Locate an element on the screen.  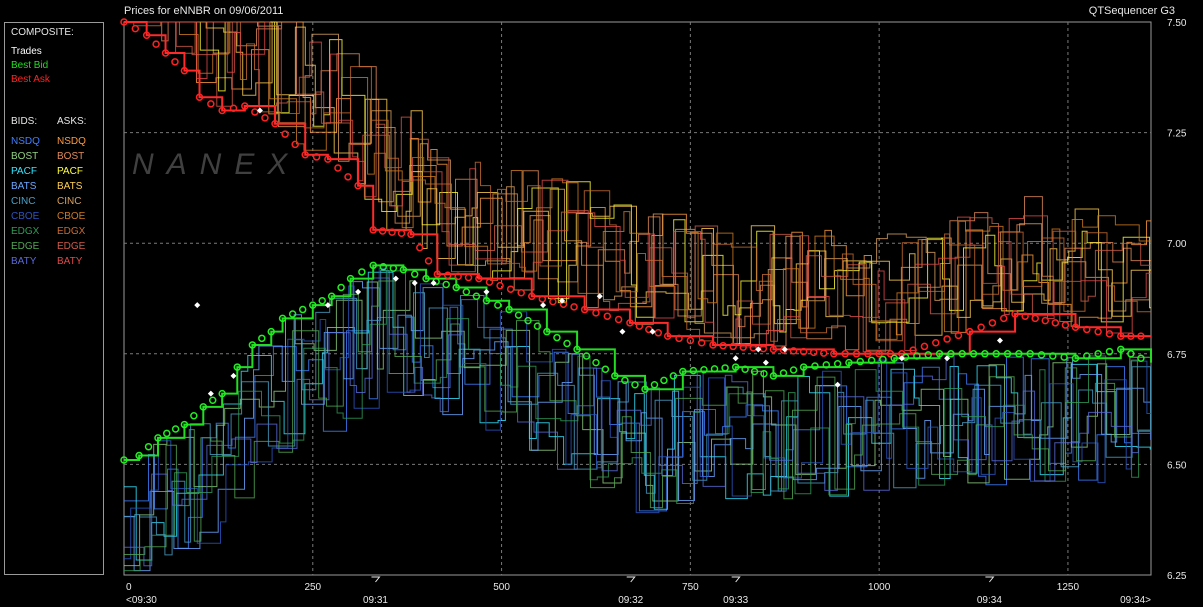
y-tick-label: 6.75 is located at coordinates (1177, 355).